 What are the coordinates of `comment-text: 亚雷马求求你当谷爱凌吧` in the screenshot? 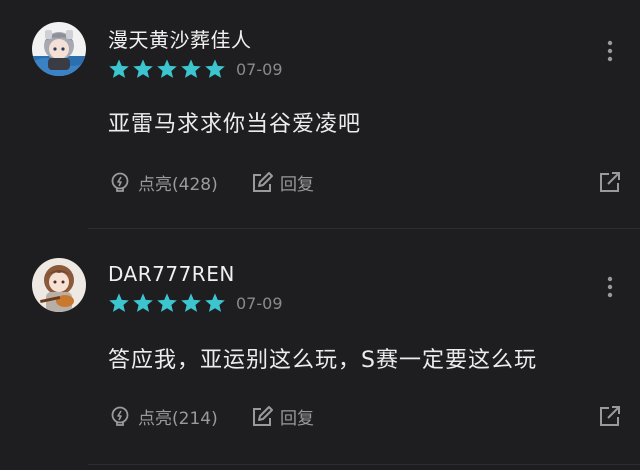 It's located at (235, 124).